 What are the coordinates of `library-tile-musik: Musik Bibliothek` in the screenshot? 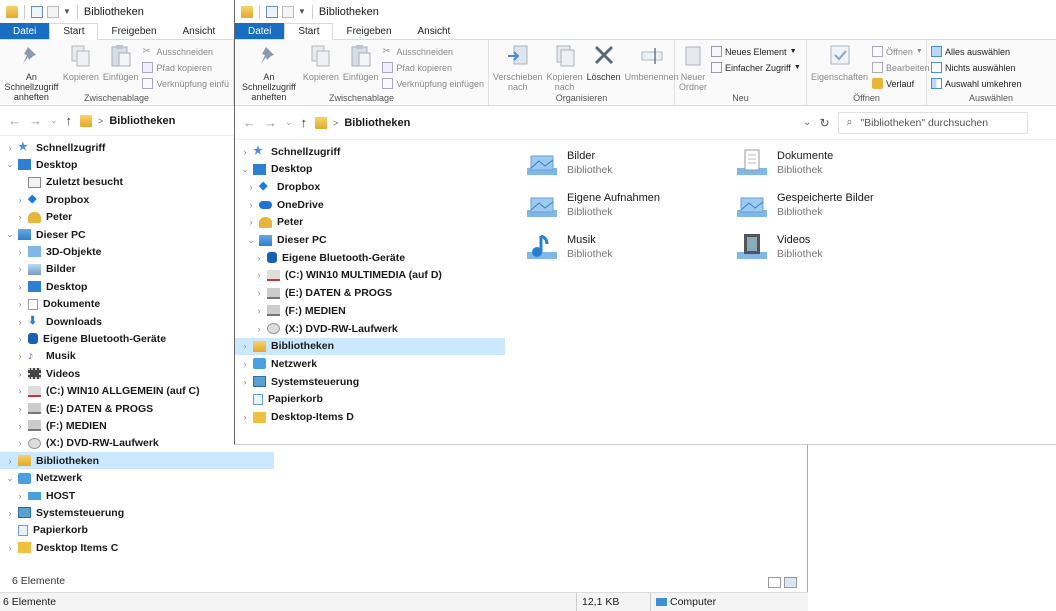 It's located at (569, 247).